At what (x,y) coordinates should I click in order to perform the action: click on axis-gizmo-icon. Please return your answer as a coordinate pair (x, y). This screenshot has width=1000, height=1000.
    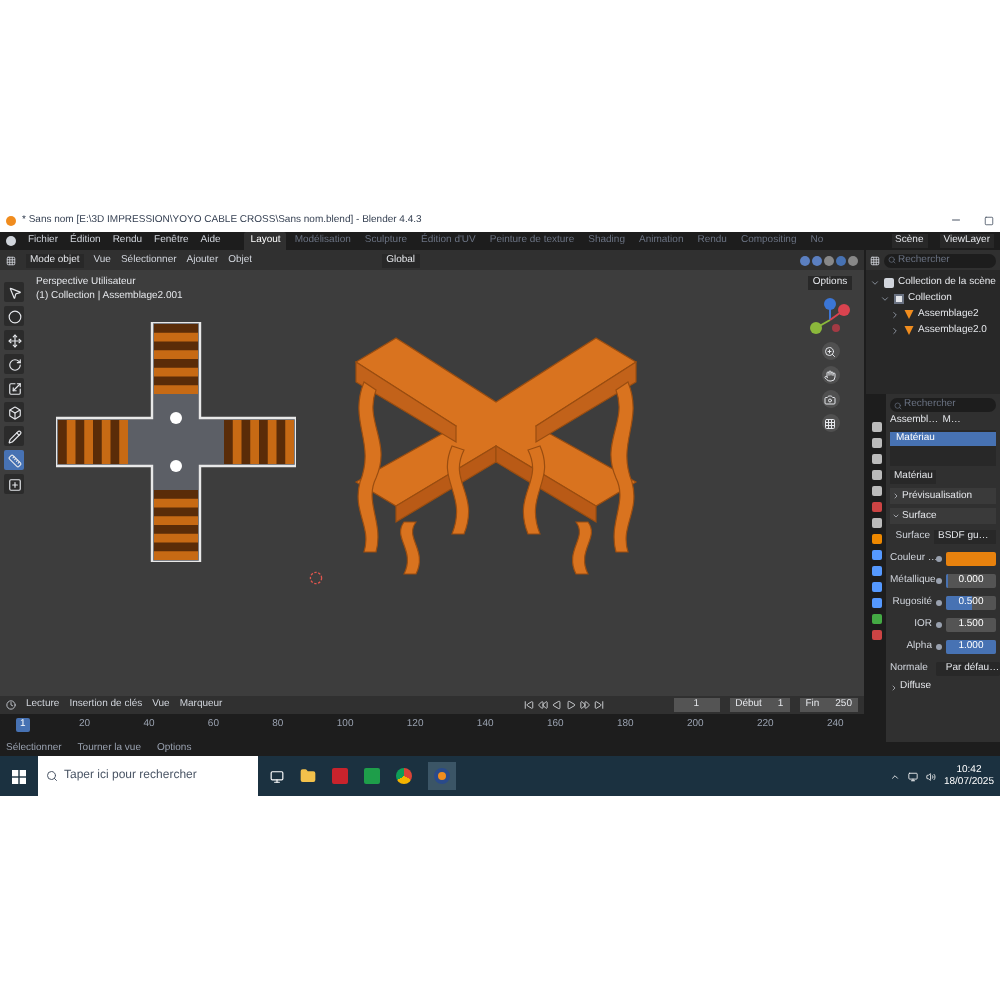
    Looking at the image, I should click on (830, 316).